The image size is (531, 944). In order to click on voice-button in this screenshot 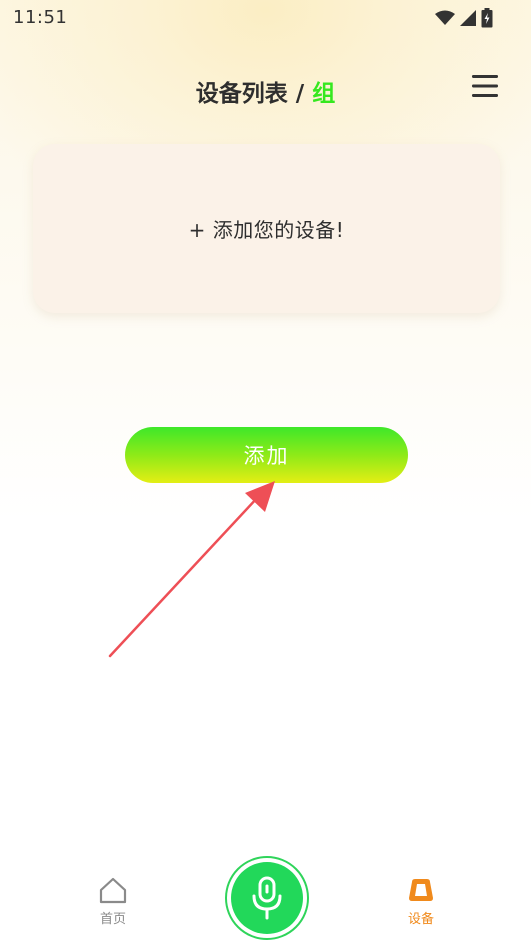, I will do `click(267, 898)`.